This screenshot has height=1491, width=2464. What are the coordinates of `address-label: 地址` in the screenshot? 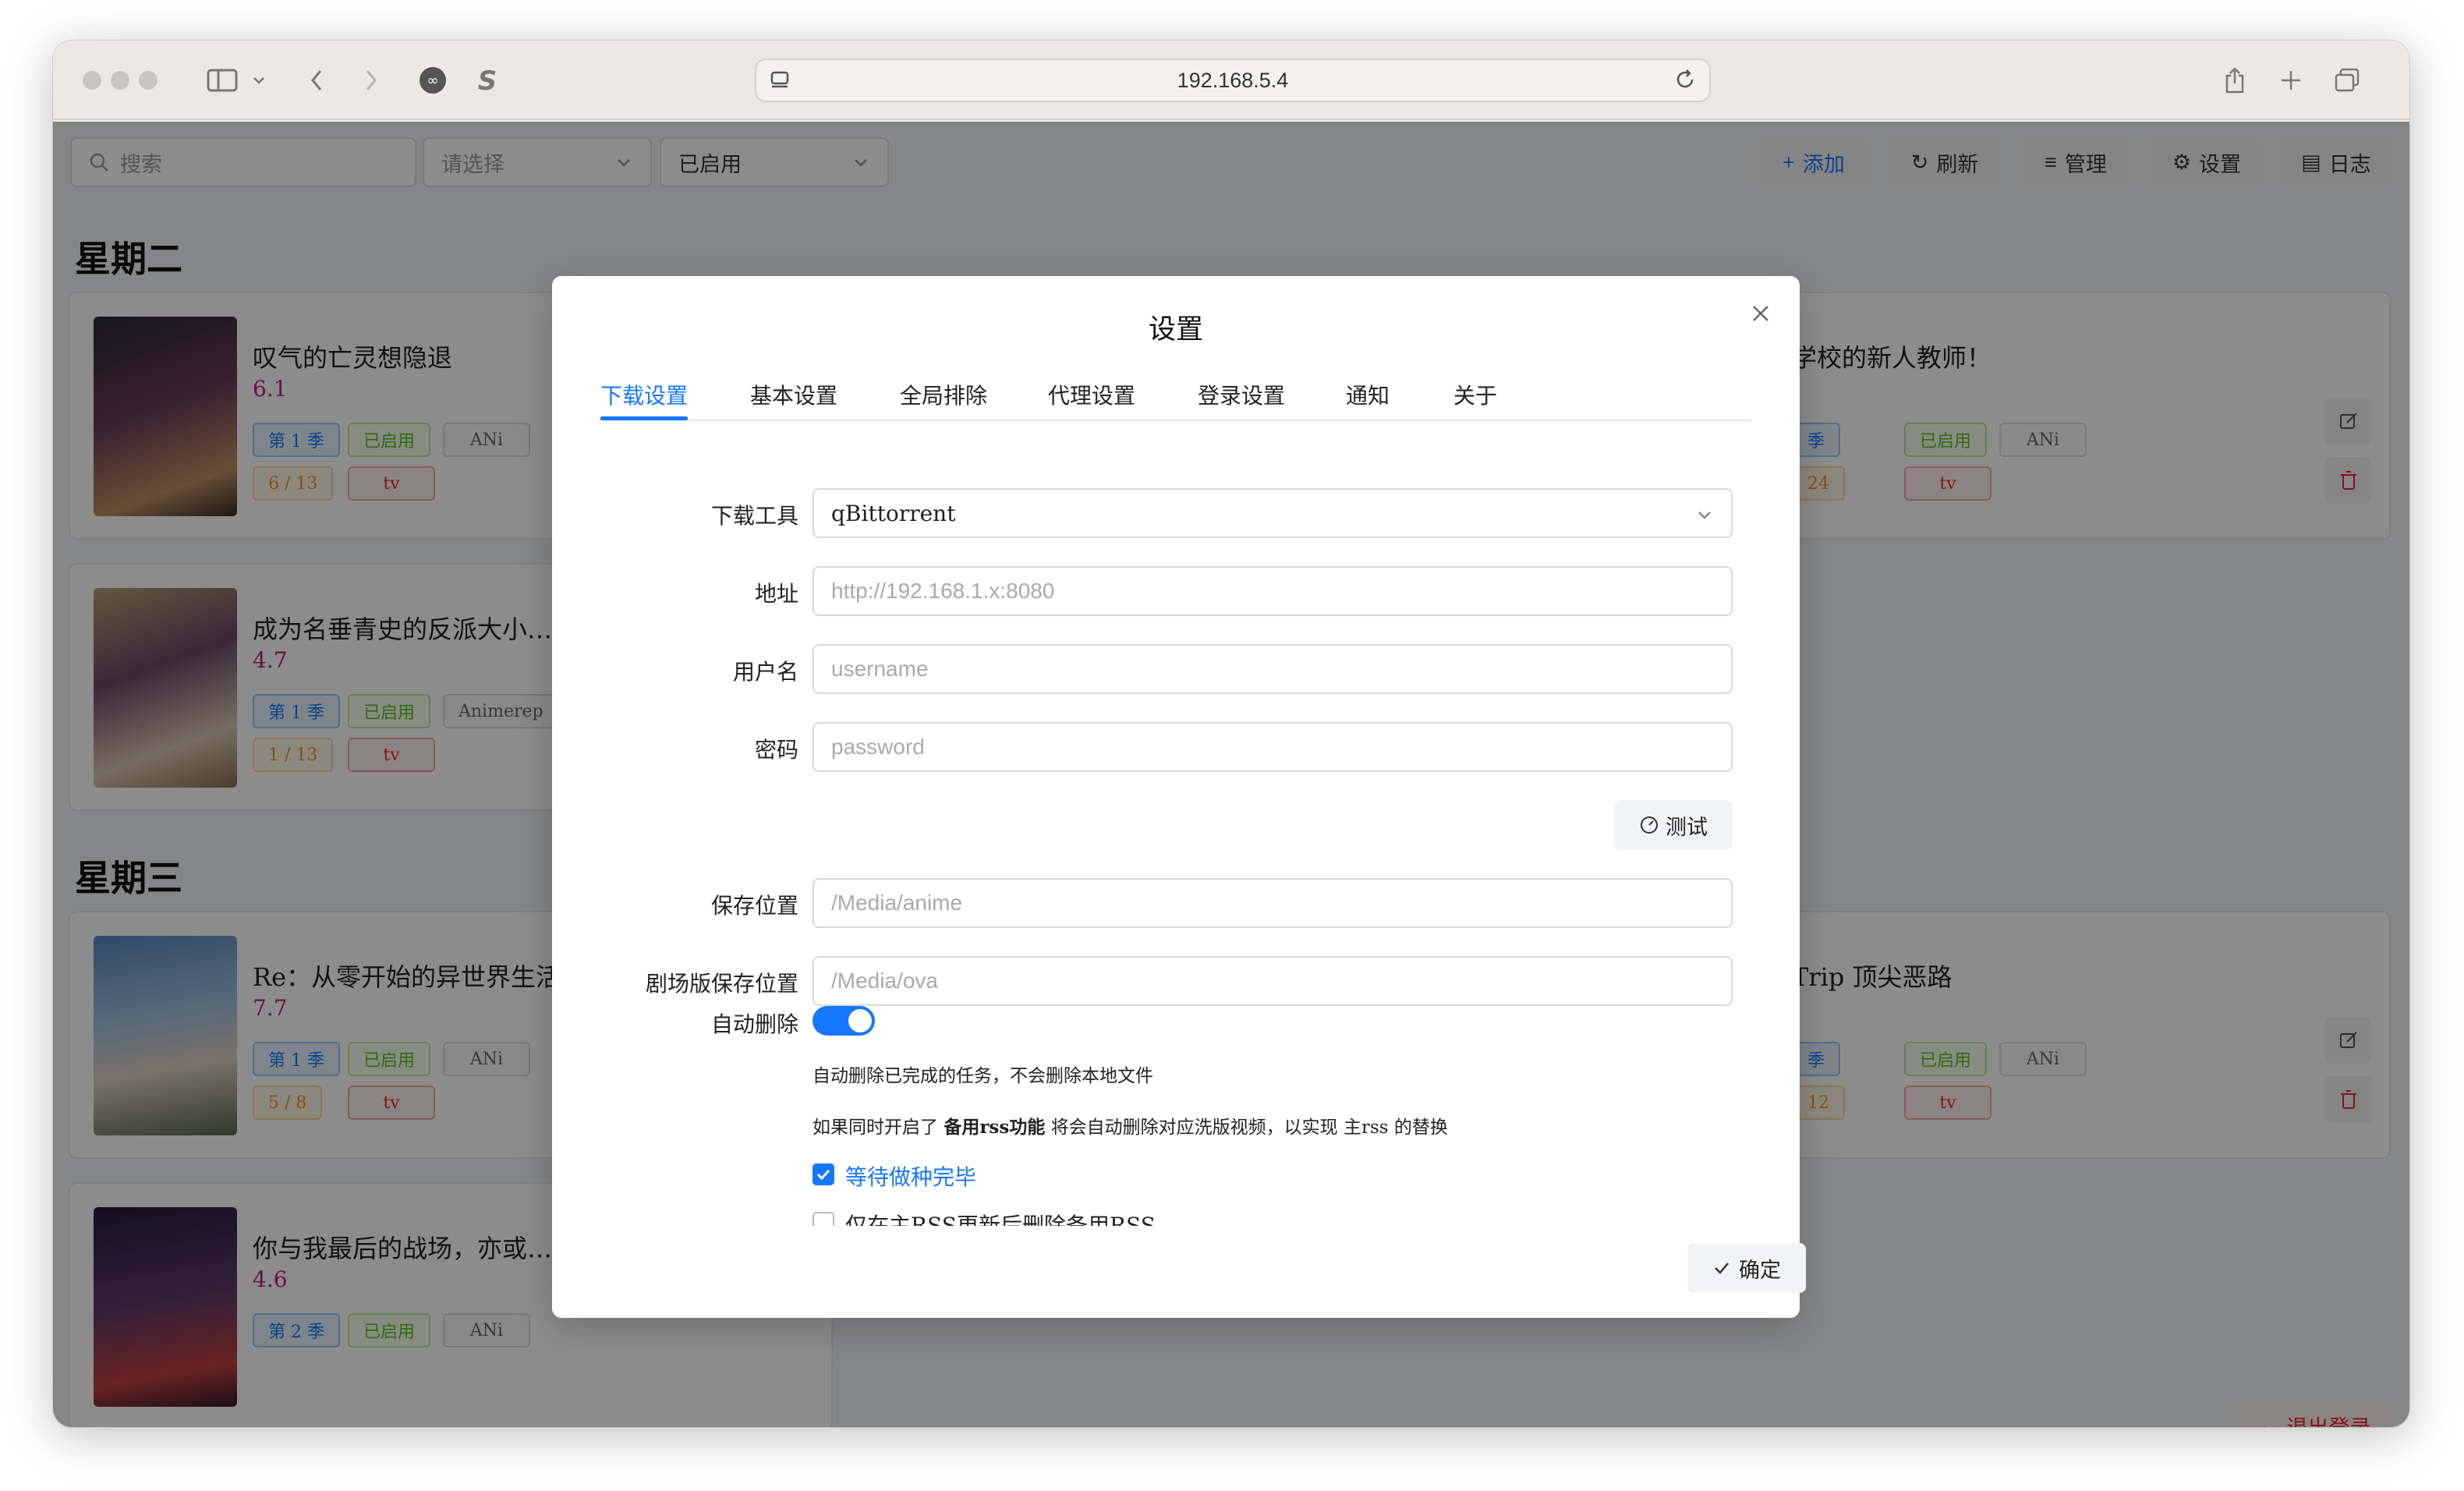 It's located at (776, 594).